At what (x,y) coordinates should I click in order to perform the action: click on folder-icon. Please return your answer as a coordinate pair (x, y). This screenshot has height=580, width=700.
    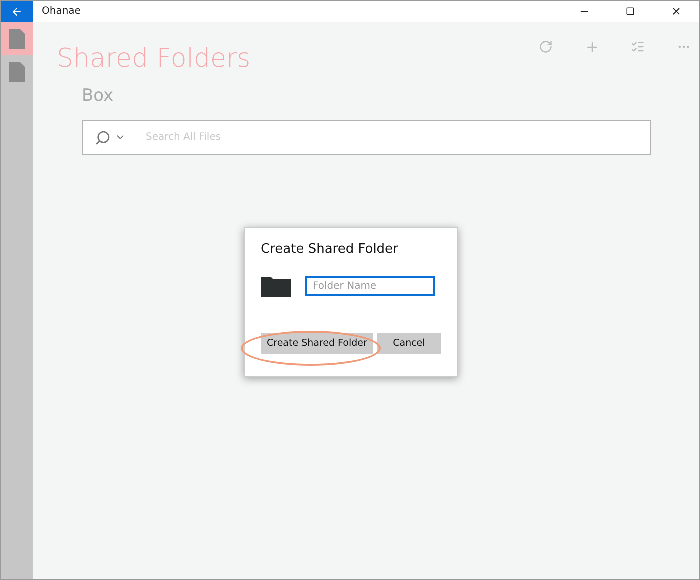
    Looking at the image, I should click on (276, 286).